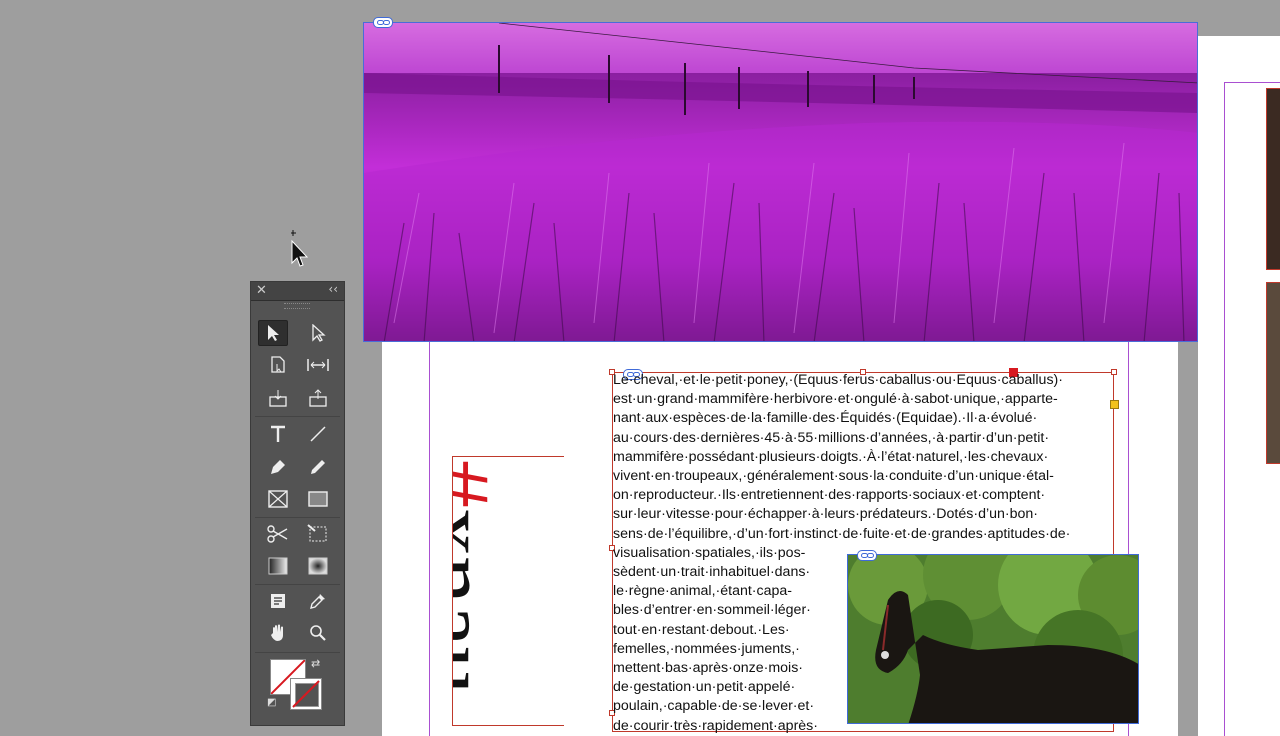  I want to click on gradient-swatch-tool-icon, so click(278, 566).